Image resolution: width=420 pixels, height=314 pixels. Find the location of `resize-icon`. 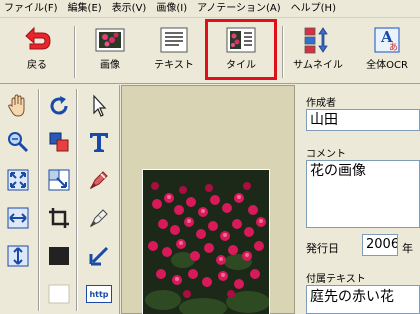

resize-icon is located at coordinates (59, 180).